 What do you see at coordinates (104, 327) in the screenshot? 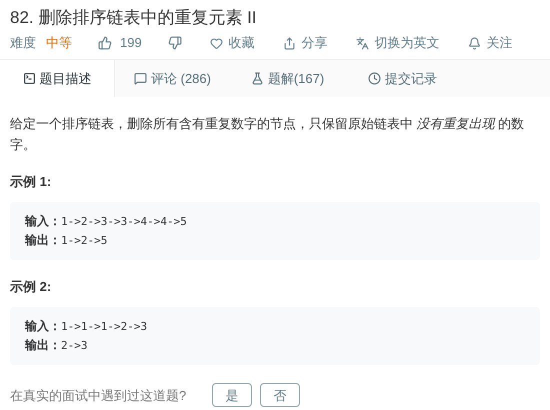
I see `example-value: 1->1->1->2->3` at bounding box center [104, 327].